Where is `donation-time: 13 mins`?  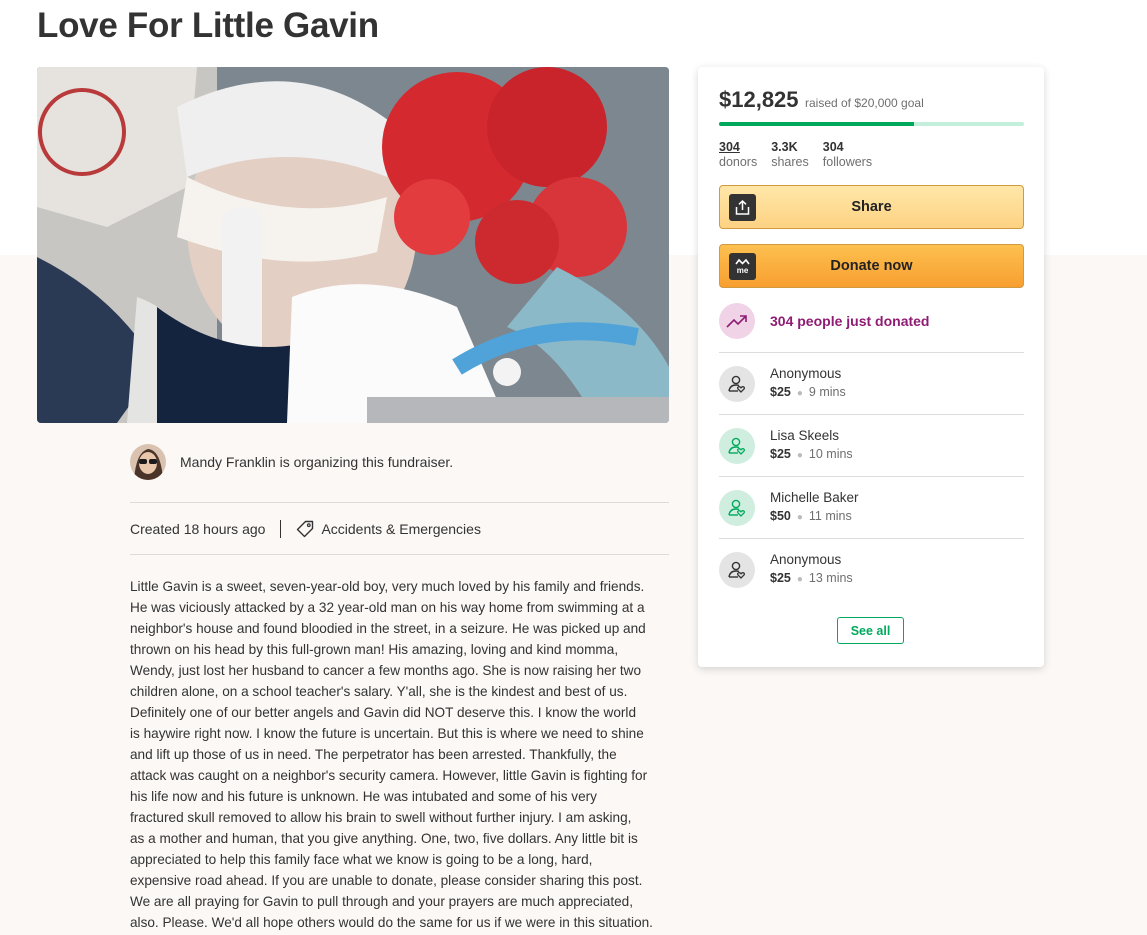
donation-time: 13 mins is located at coordinates (830, 577).